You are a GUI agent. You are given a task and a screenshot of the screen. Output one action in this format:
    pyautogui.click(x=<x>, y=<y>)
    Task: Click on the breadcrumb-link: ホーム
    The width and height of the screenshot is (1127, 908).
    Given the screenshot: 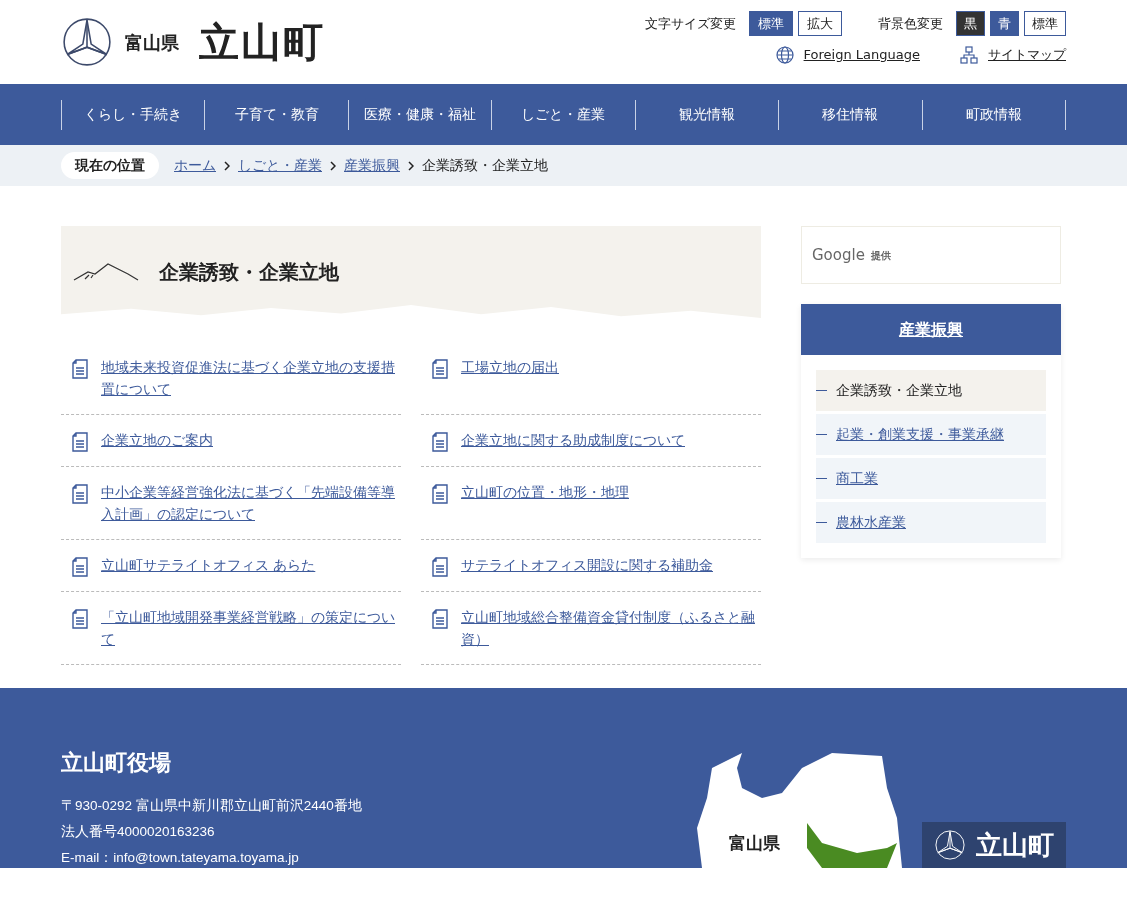 What is the action you would take?
    pyautogui.click(x=195, y=165)
    